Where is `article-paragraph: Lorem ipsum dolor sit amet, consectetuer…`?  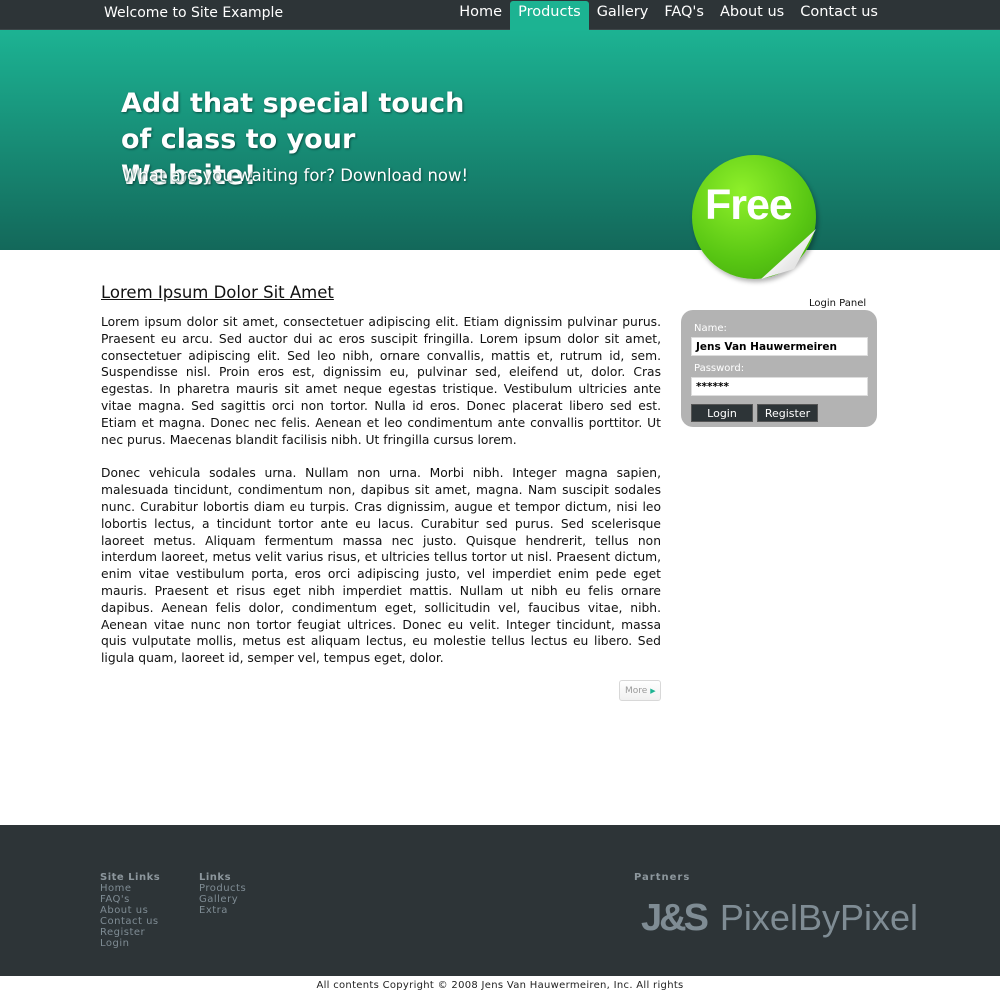 article-paragraph: Lorem ipsum dolor sit amet, consectetuer… is located at coordinates (381, 381).